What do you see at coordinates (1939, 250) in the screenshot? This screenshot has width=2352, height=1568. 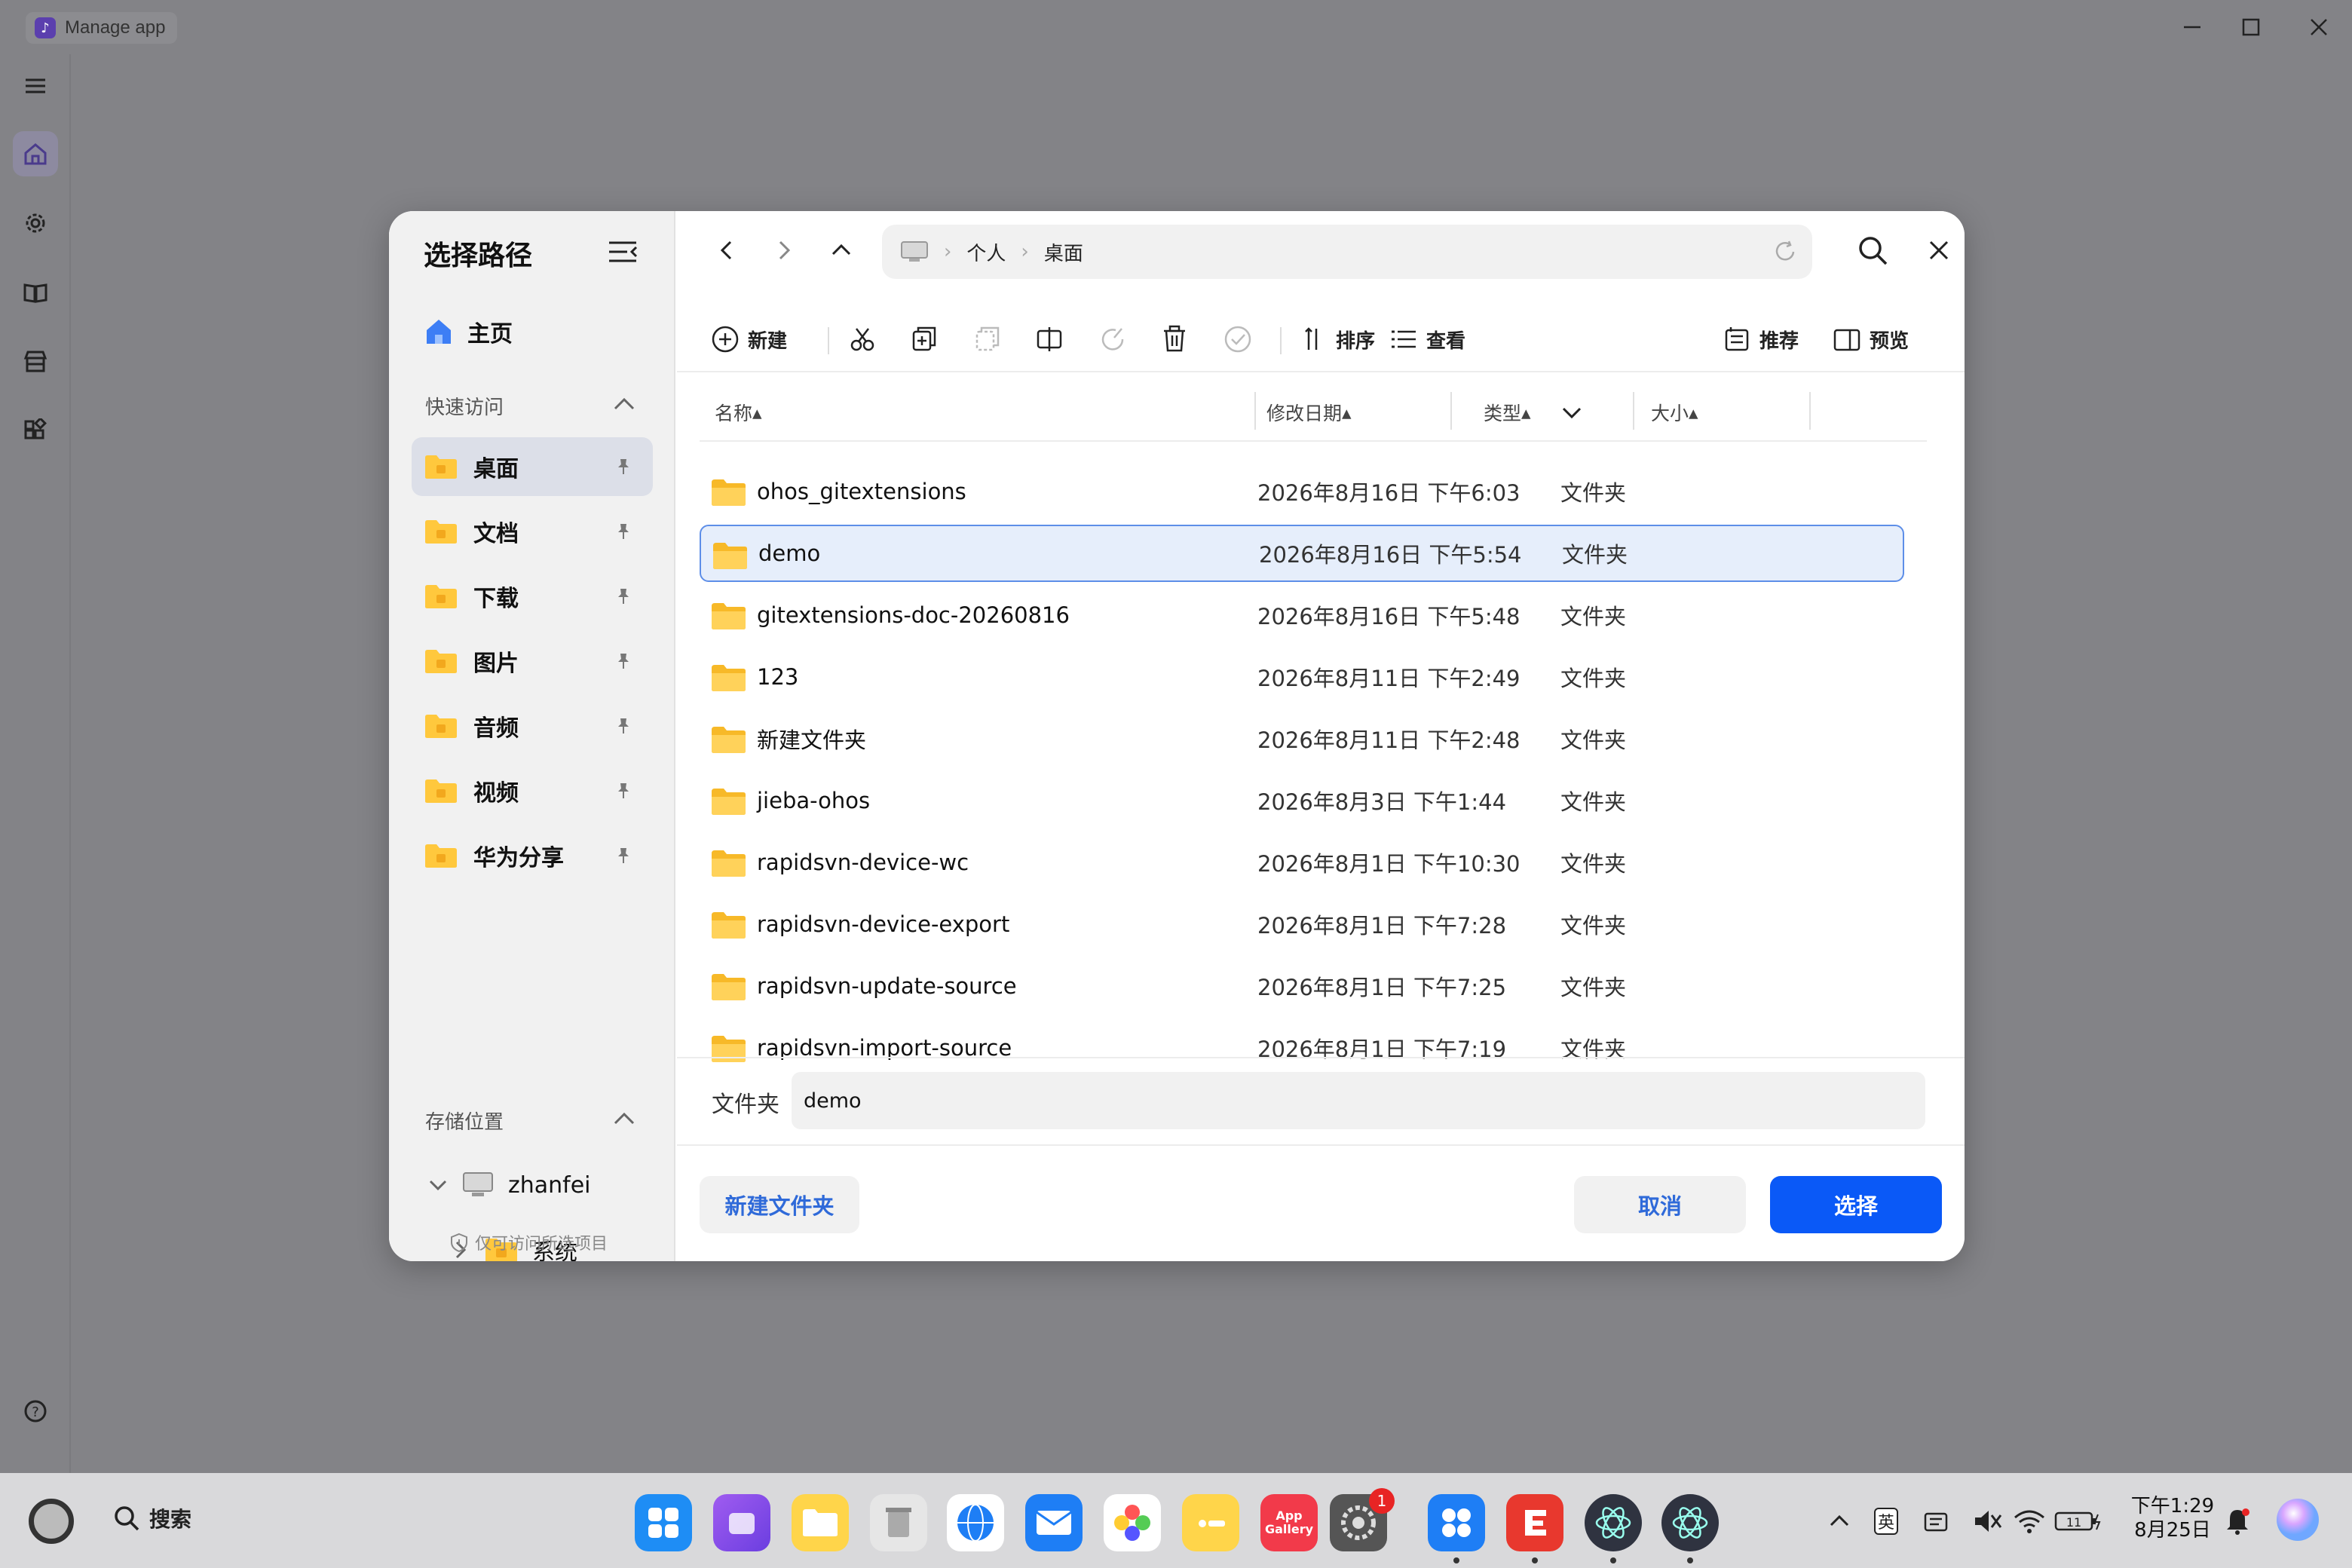 I see `close-dialog-button` at bounding box center [1939, 250].